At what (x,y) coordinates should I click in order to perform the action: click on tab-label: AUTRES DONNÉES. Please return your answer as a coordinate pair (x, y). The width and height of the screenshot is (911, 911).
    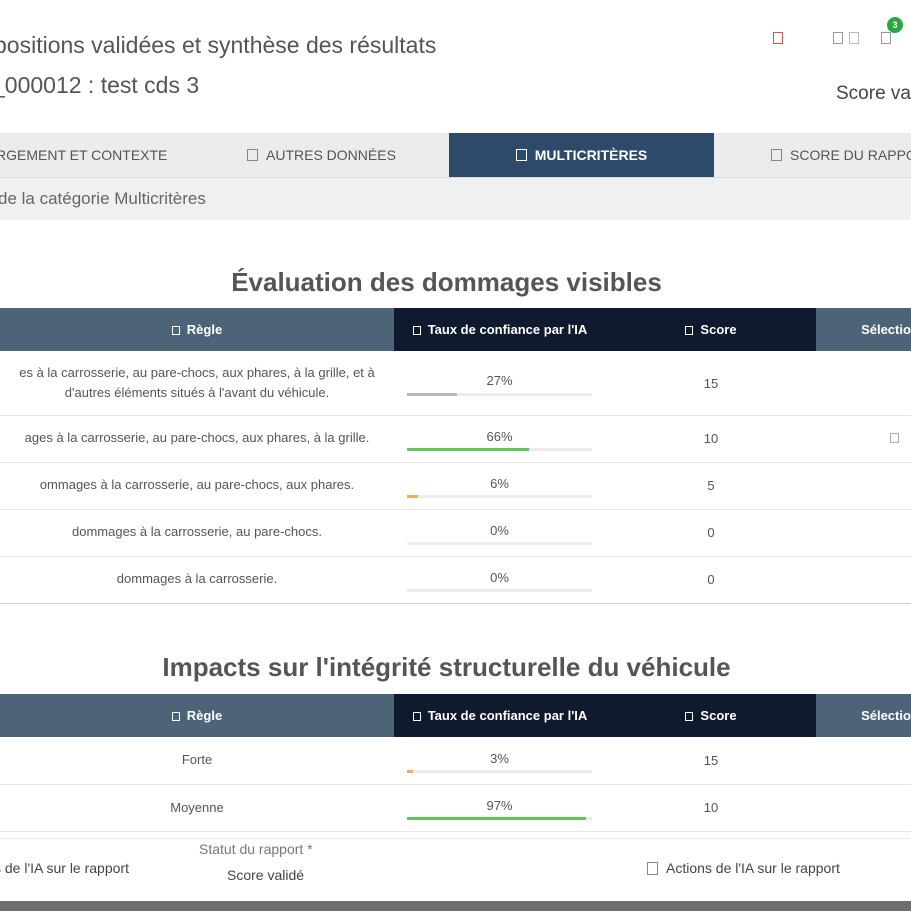
    Looking at the image, I should click on (331, 155).